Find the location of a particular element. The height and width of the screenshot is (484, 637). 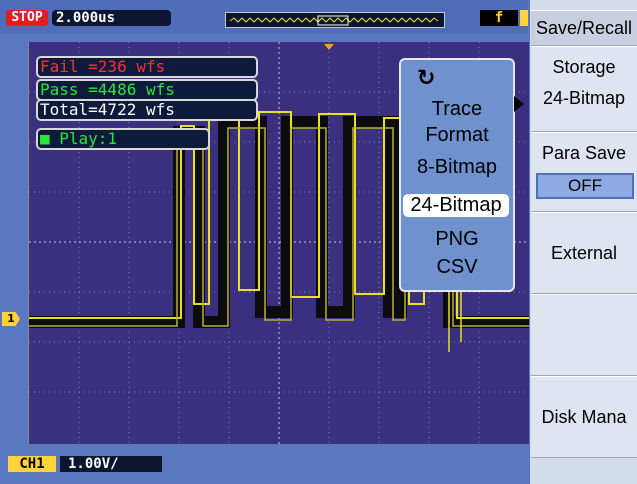

disk-manager-label: Disk Mana is located at coordinates (584, 417).